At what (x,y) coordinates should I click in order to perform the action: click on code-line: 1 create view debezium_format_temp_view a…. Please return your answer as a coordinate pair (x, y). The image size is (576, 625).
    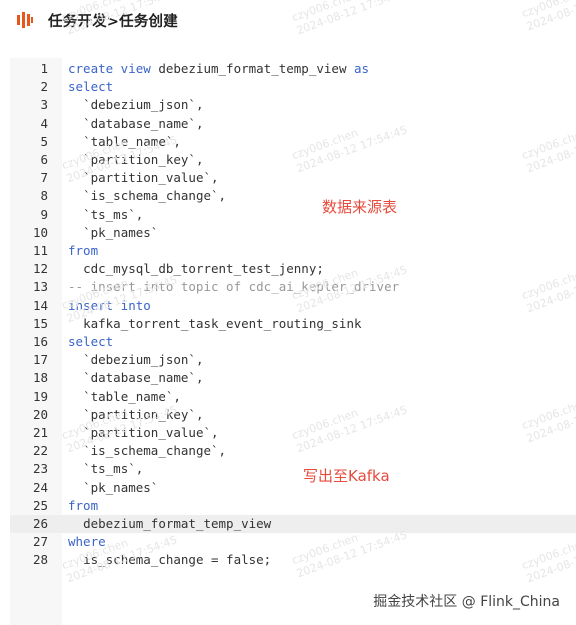
    Looking at the image, I should click on (293, 69).